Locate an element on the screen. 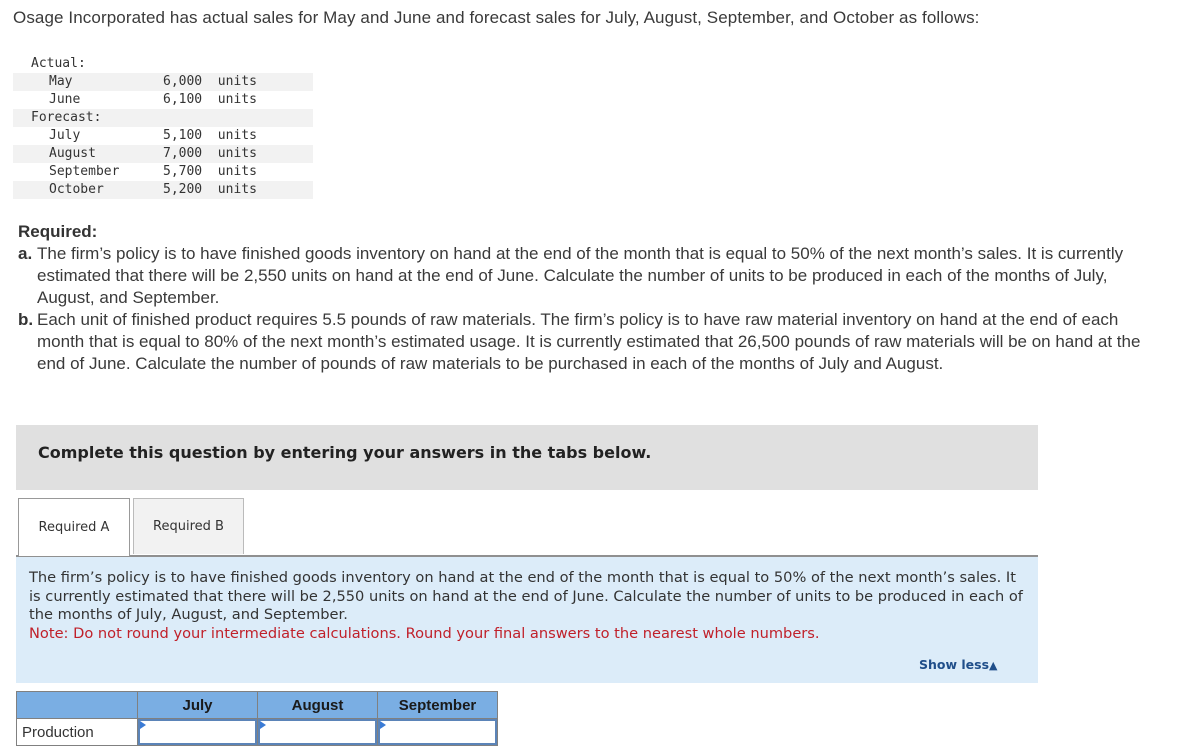  tab-bar: Required A Required B is located at coordinates (131, 527).